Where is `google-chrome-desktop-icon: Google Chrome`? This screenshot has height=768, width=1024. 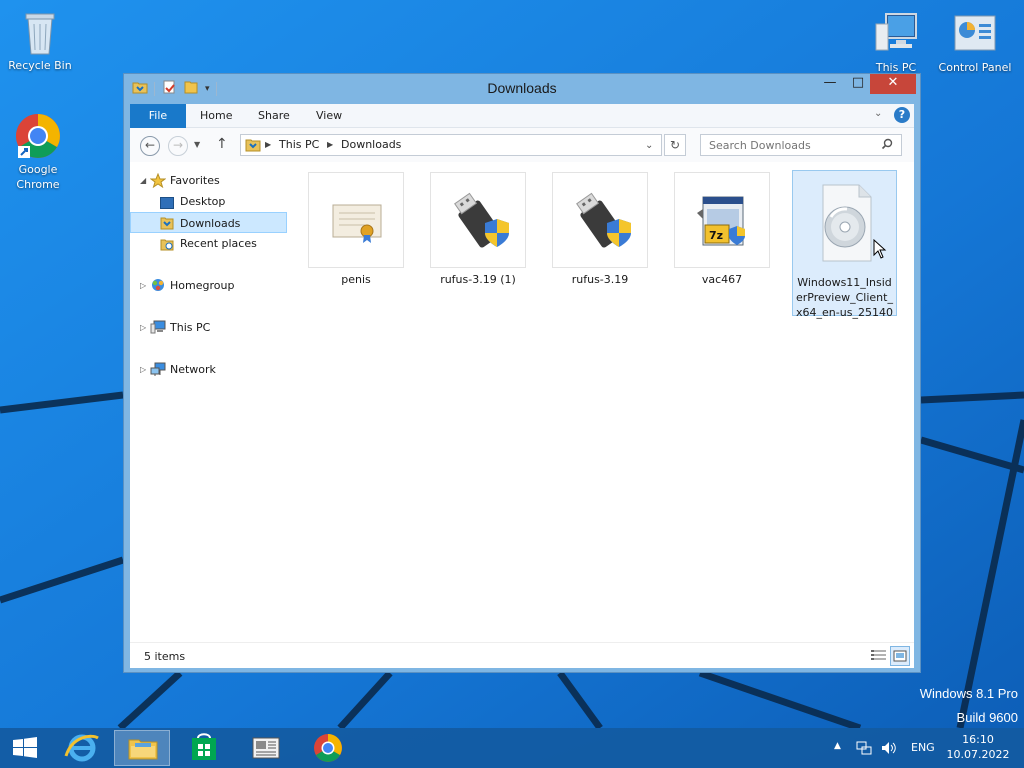 google-chrome-desktop-icon: Google Chrome is located at coordinates (39, 152).